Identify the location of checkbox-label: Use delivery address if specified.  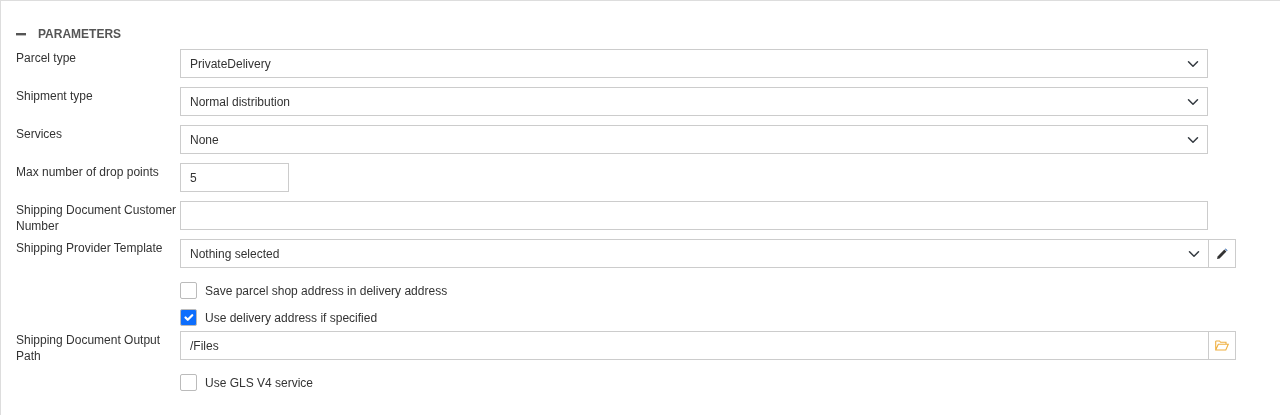
(291, 318).